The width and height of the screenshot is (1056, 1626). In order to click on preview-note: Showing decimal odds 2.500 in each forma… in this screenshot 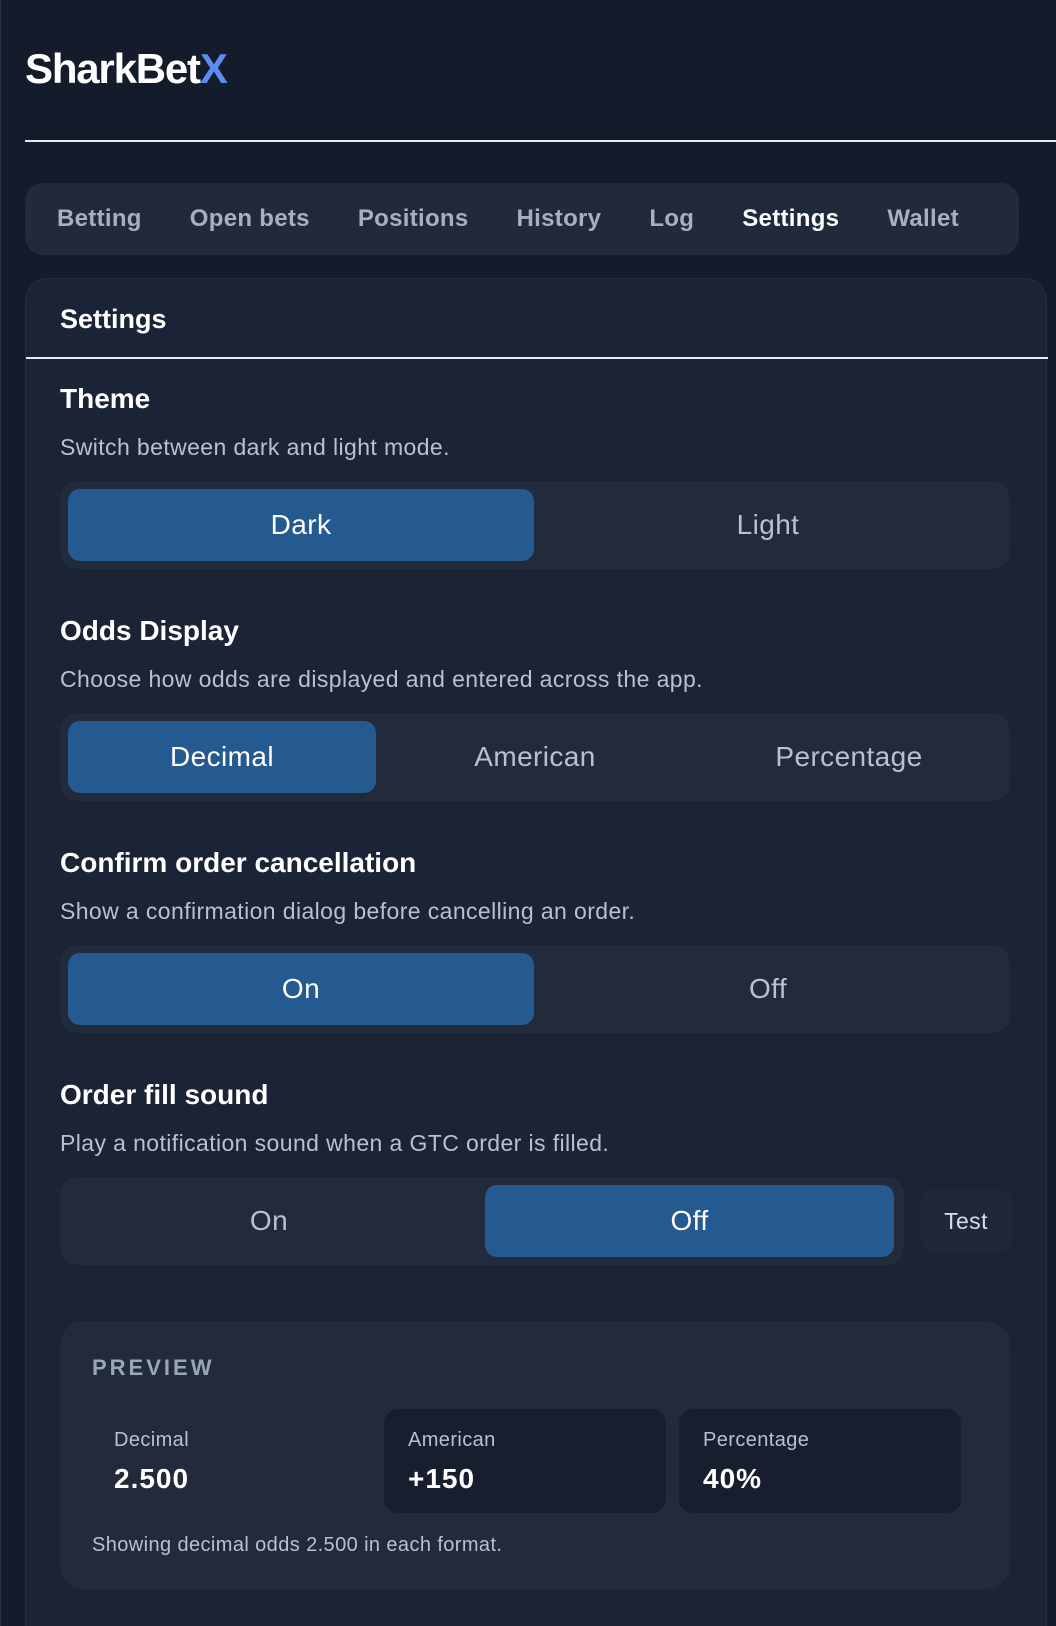, I will do `click(297, 1545)`.